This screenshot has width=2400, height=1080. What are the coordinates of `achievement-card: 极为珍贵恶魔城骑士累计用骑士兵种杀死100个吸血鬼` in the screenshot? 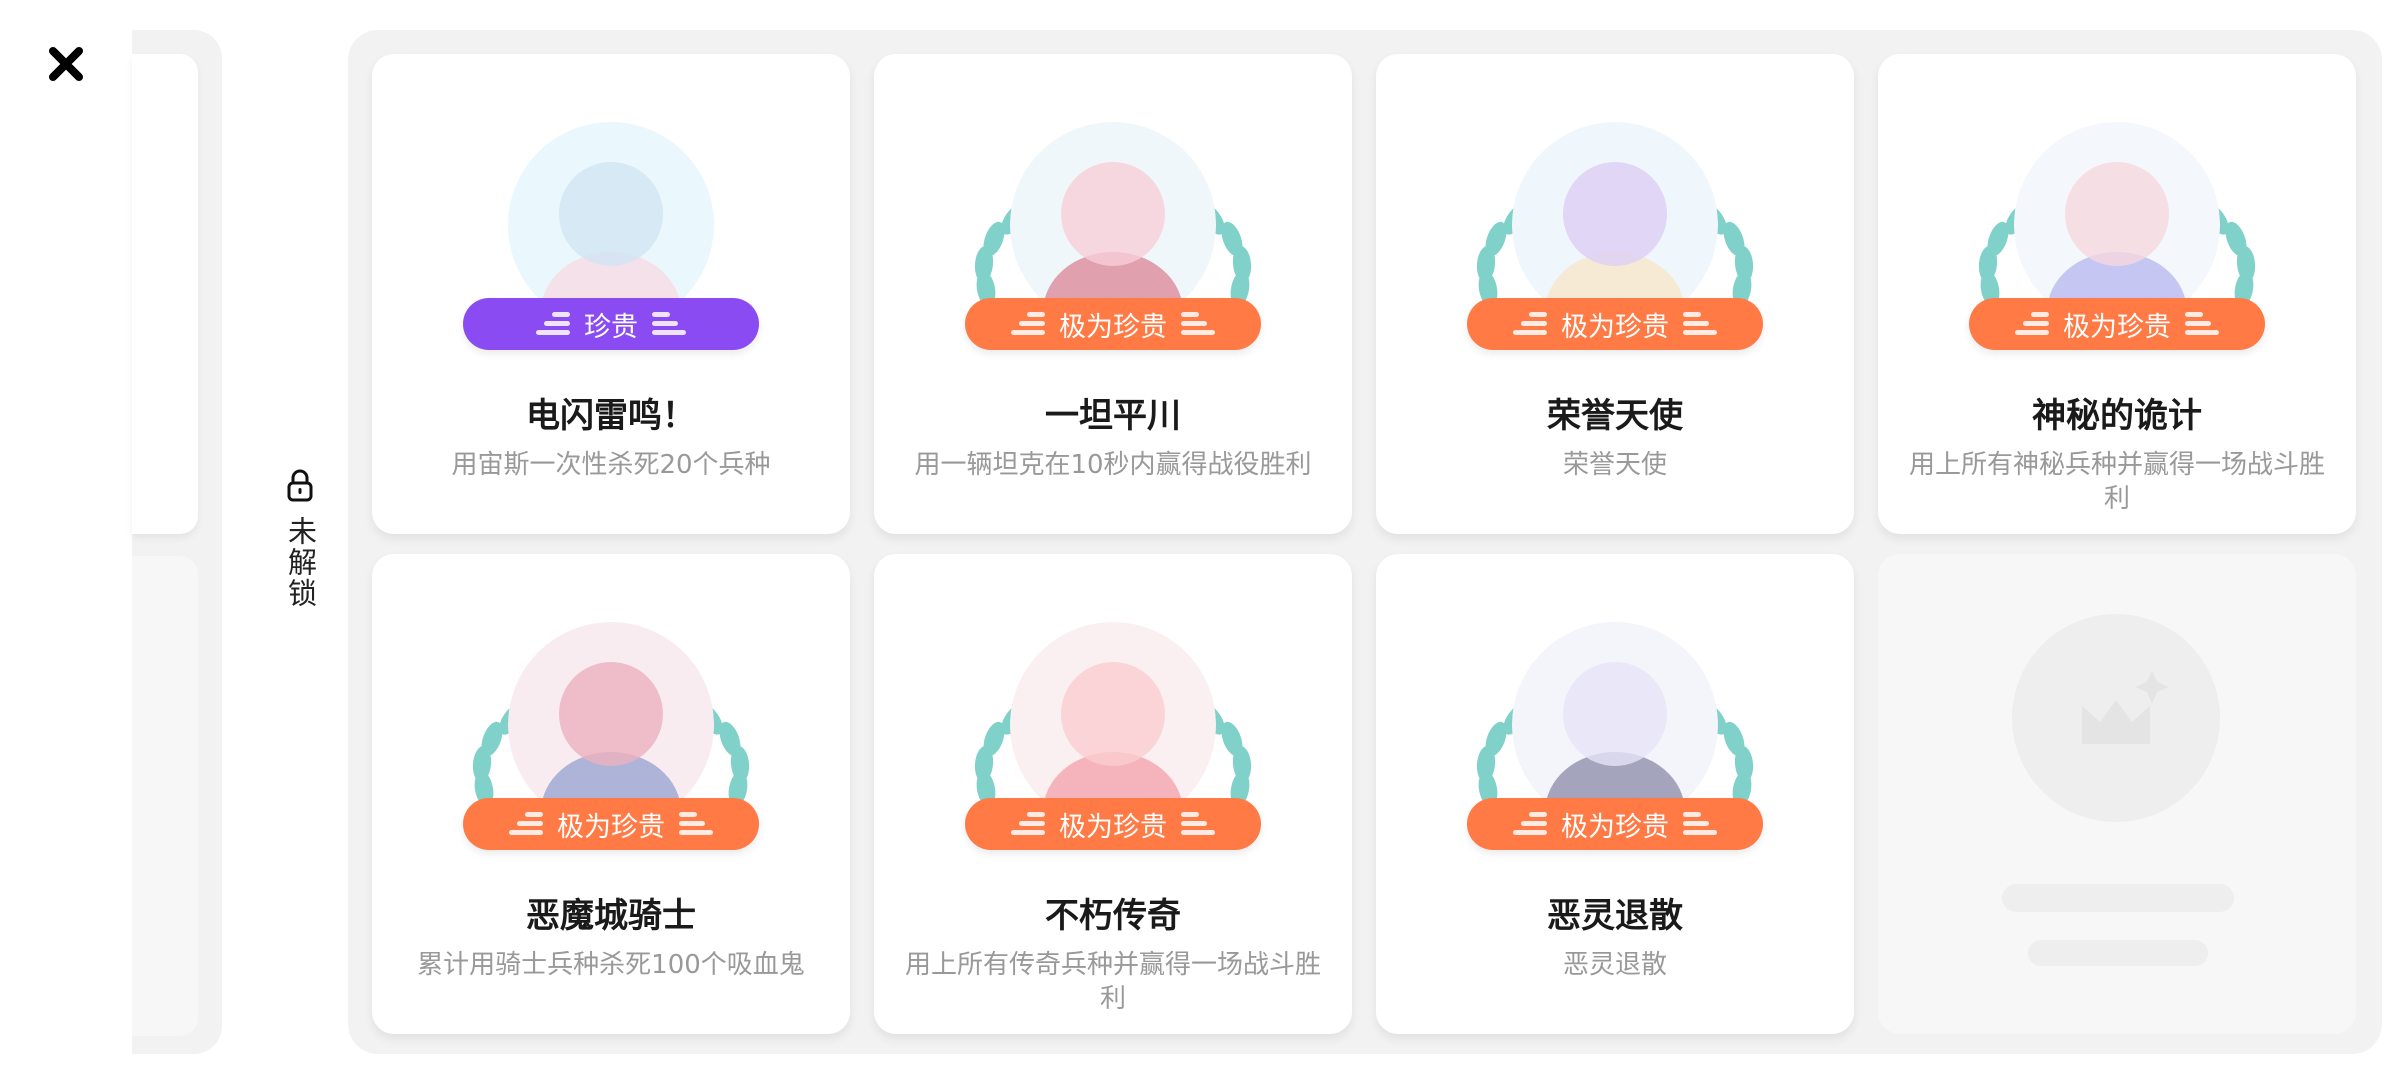 It's located at (611, 794).